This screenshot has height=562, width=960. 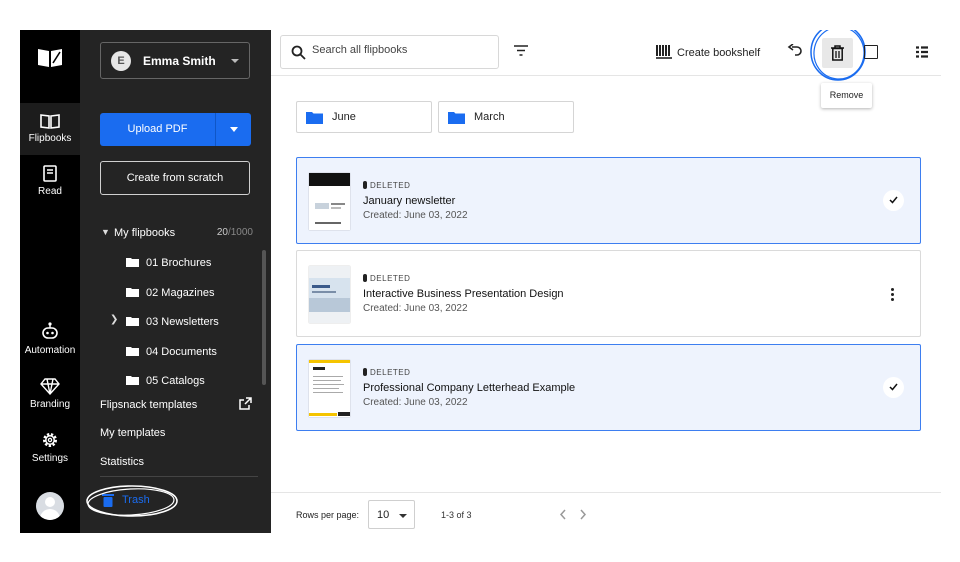 What do you see at coordinates (50, 58) in the screenshot?
I see `flipsnack-logo-icon` at bounding box center [50, 58].